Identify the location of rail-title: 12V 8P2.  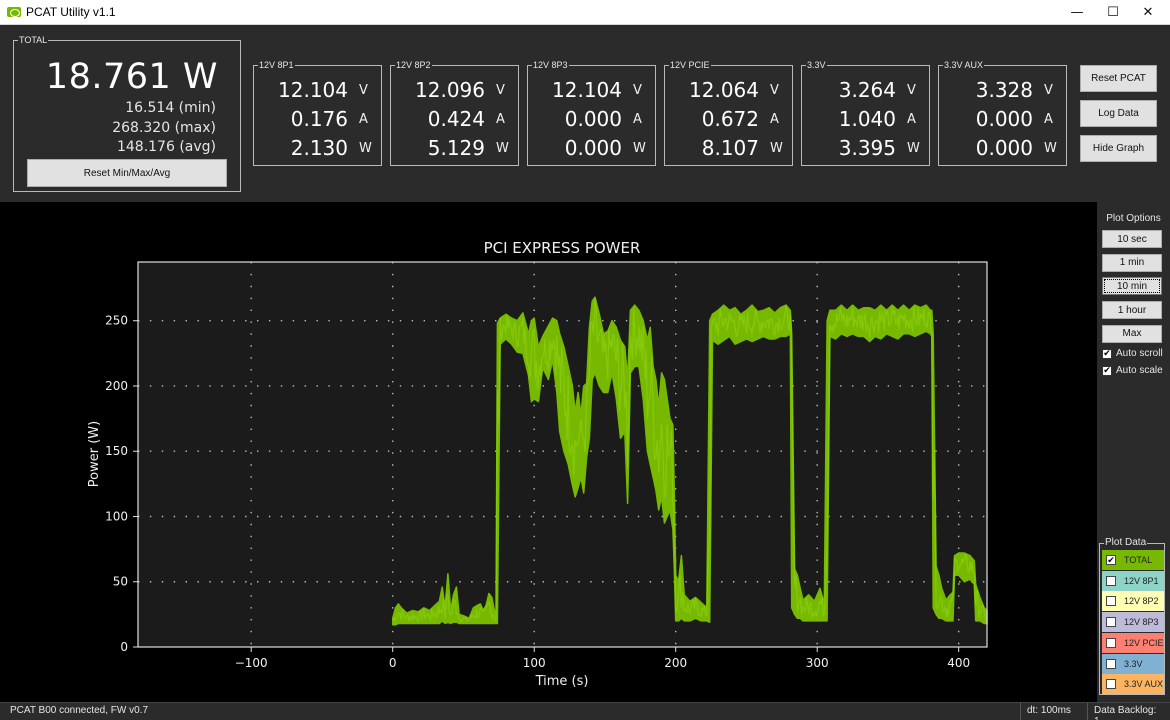
(413, 65).